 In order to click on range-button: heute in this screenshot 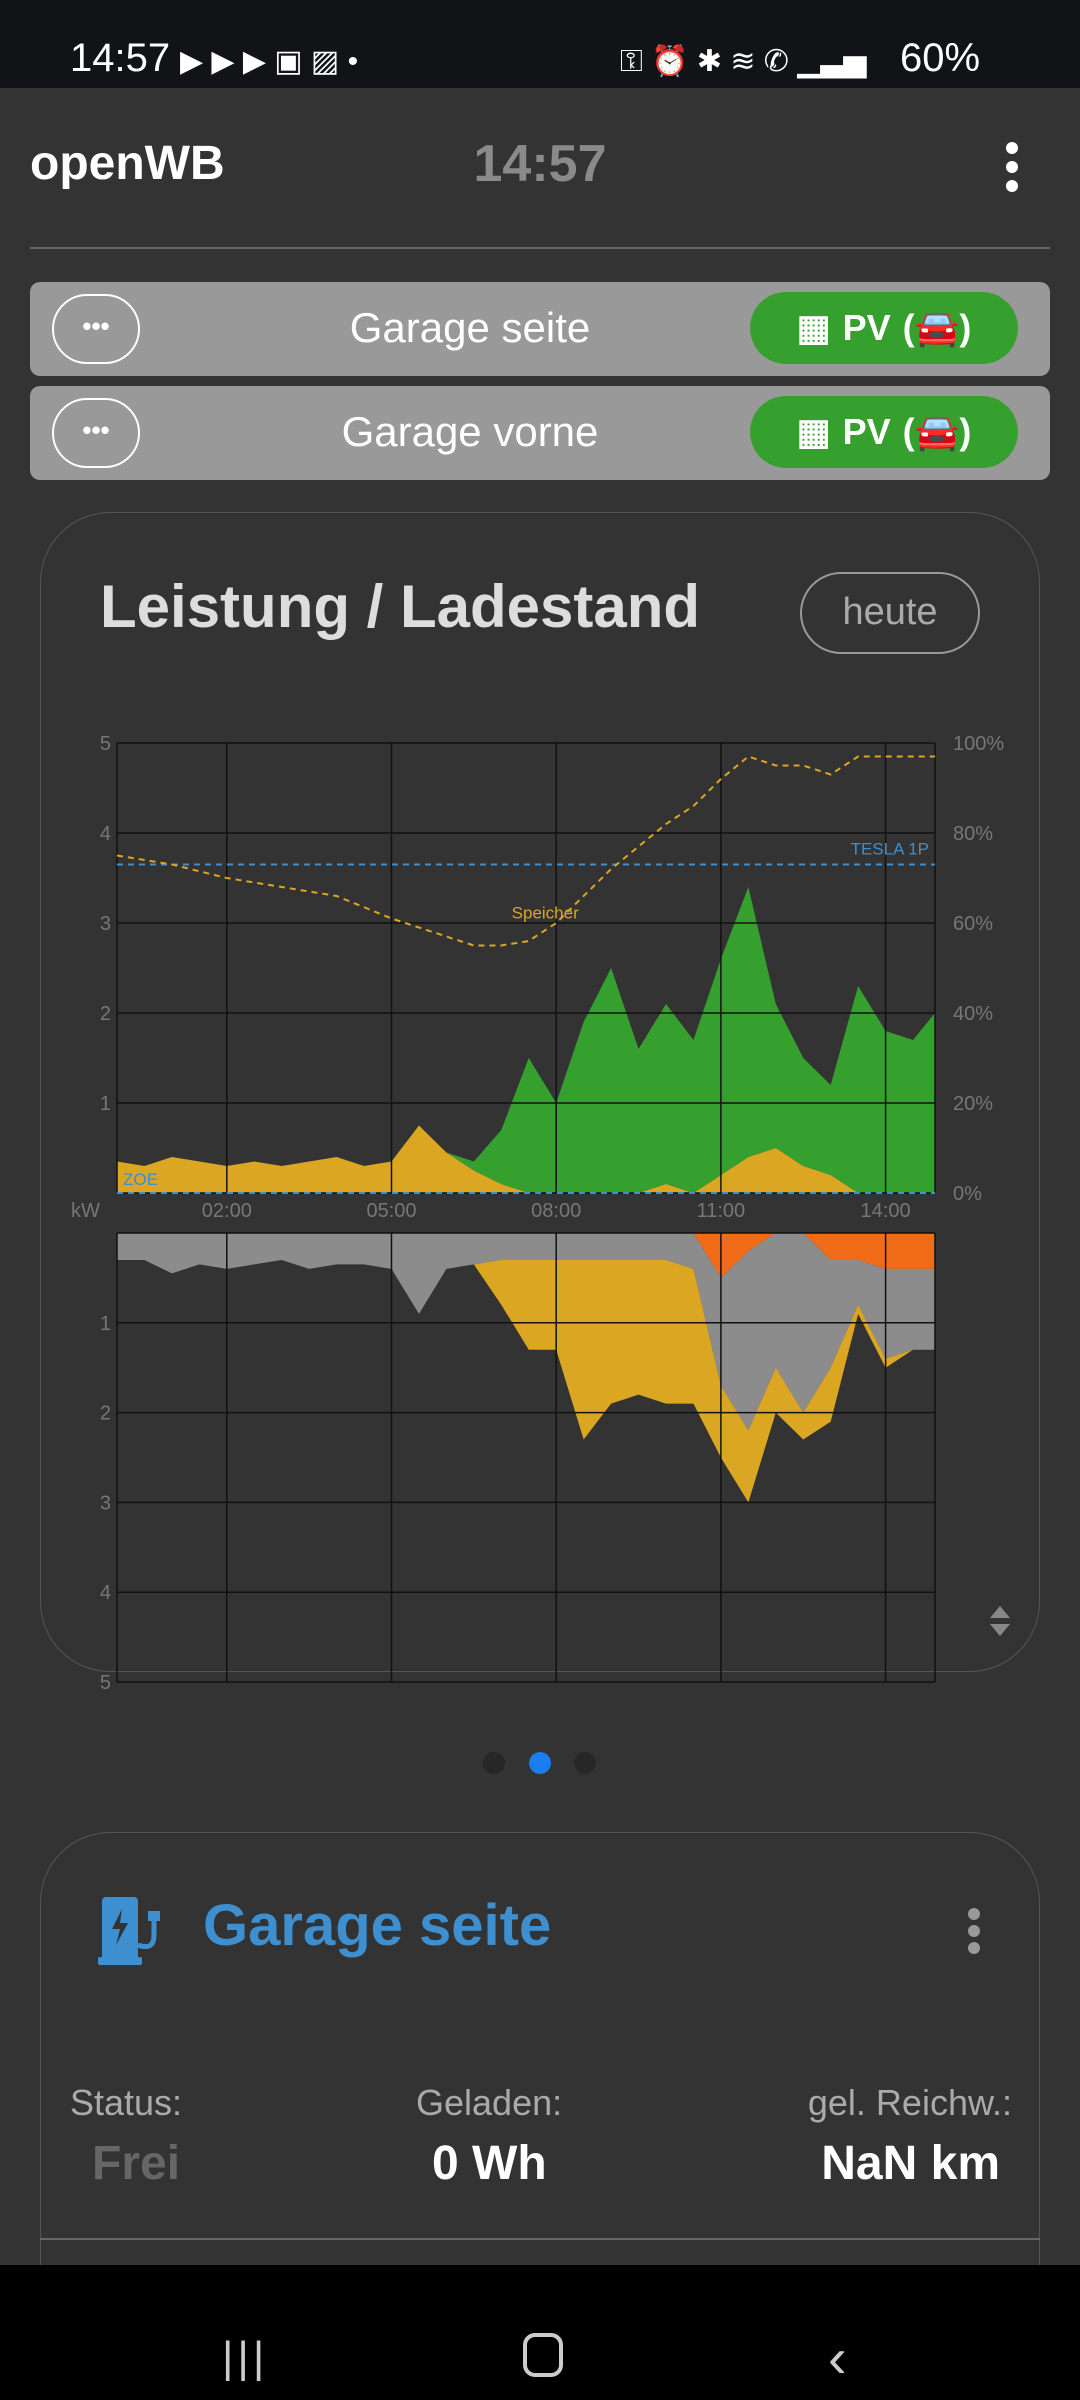, I will do `click(890, 613)`.